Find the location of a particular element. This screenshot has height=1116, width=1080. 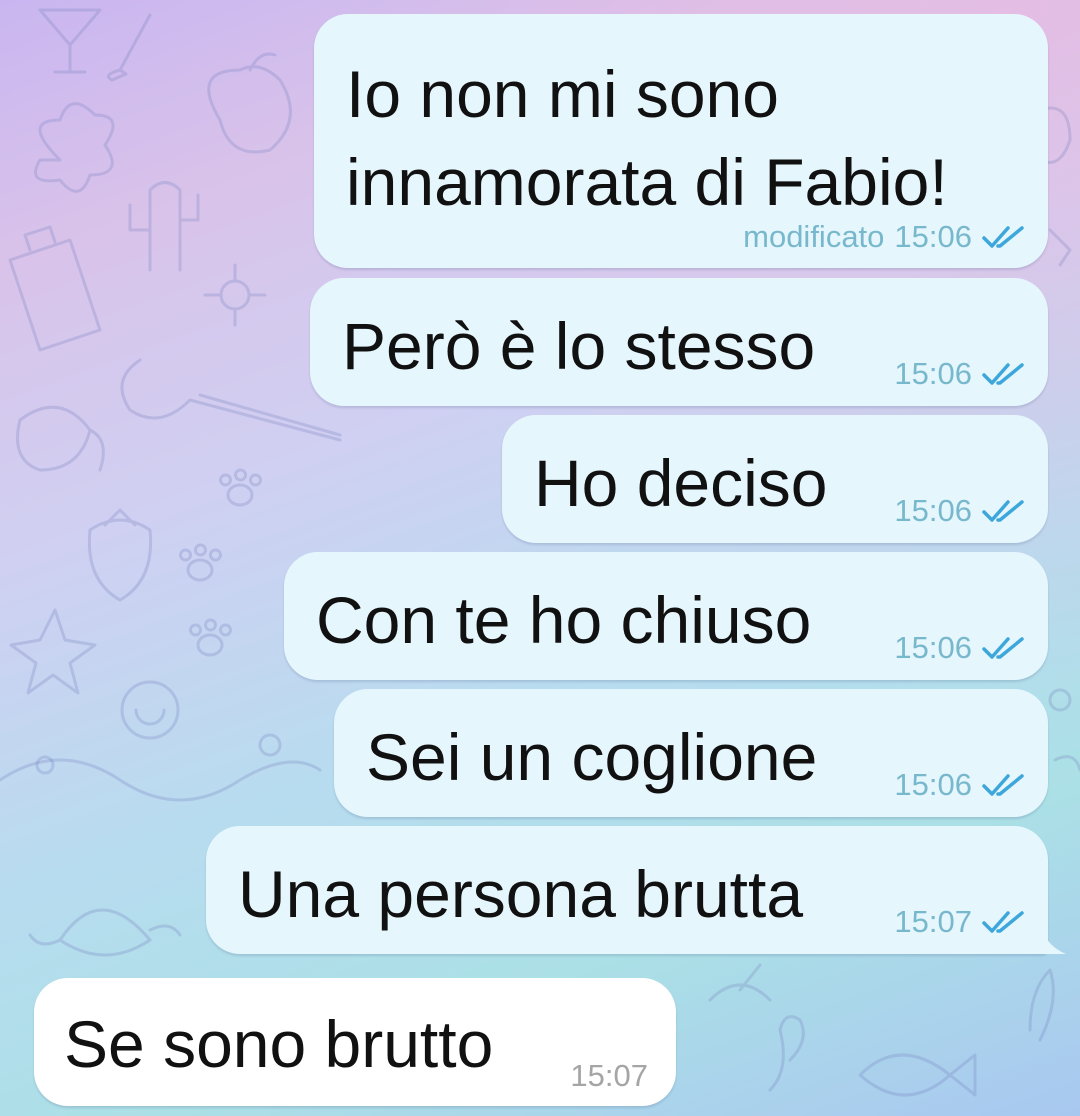

message-text: Se sono brutto is located at coordinates (279, 1044).